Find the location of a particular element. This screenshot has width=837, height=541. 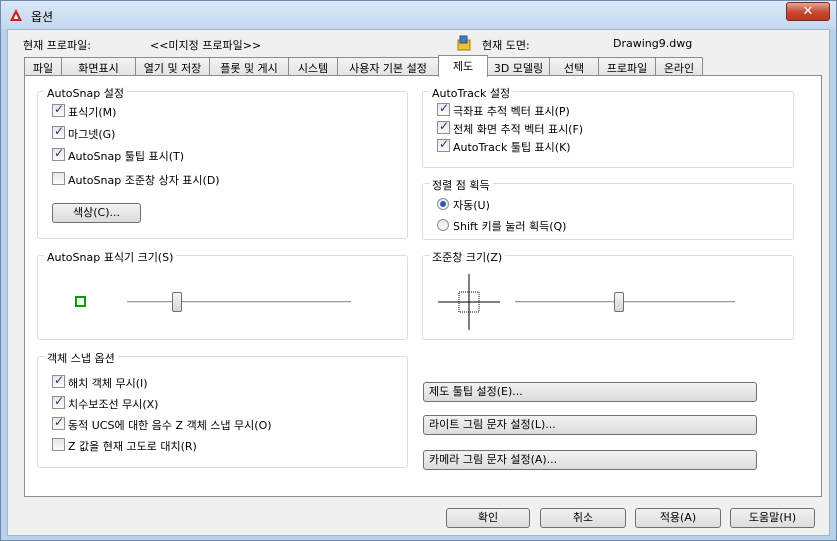

tab-open-save: 열기 및 저장 is located at coordinates (172, 66).